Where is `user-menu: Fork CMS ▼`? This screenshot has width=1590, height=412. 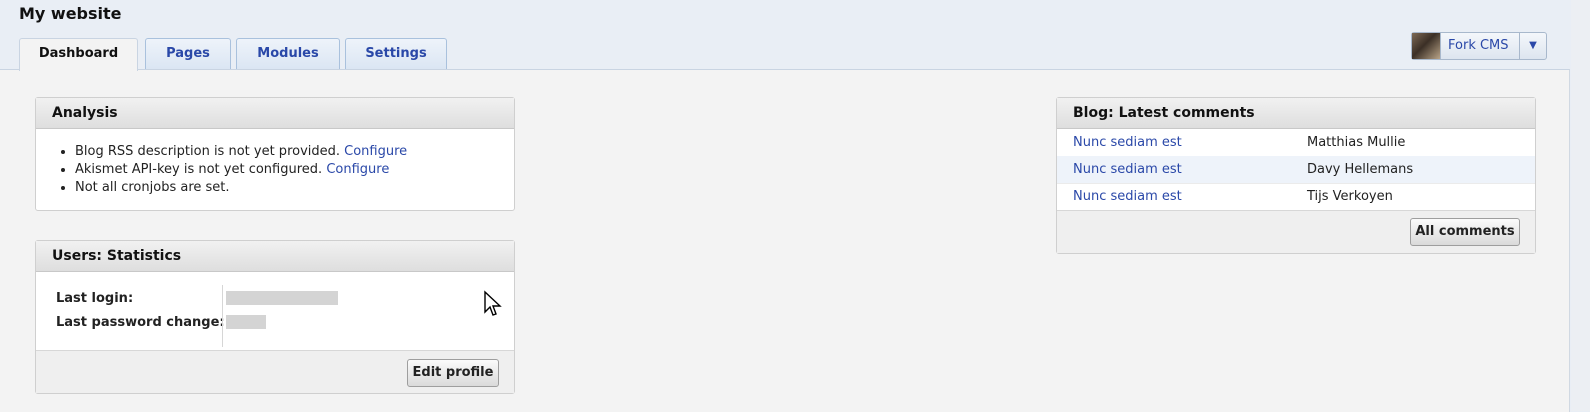 user-menu: Fork CMS ▼ is located at coordinates (1479, 46).